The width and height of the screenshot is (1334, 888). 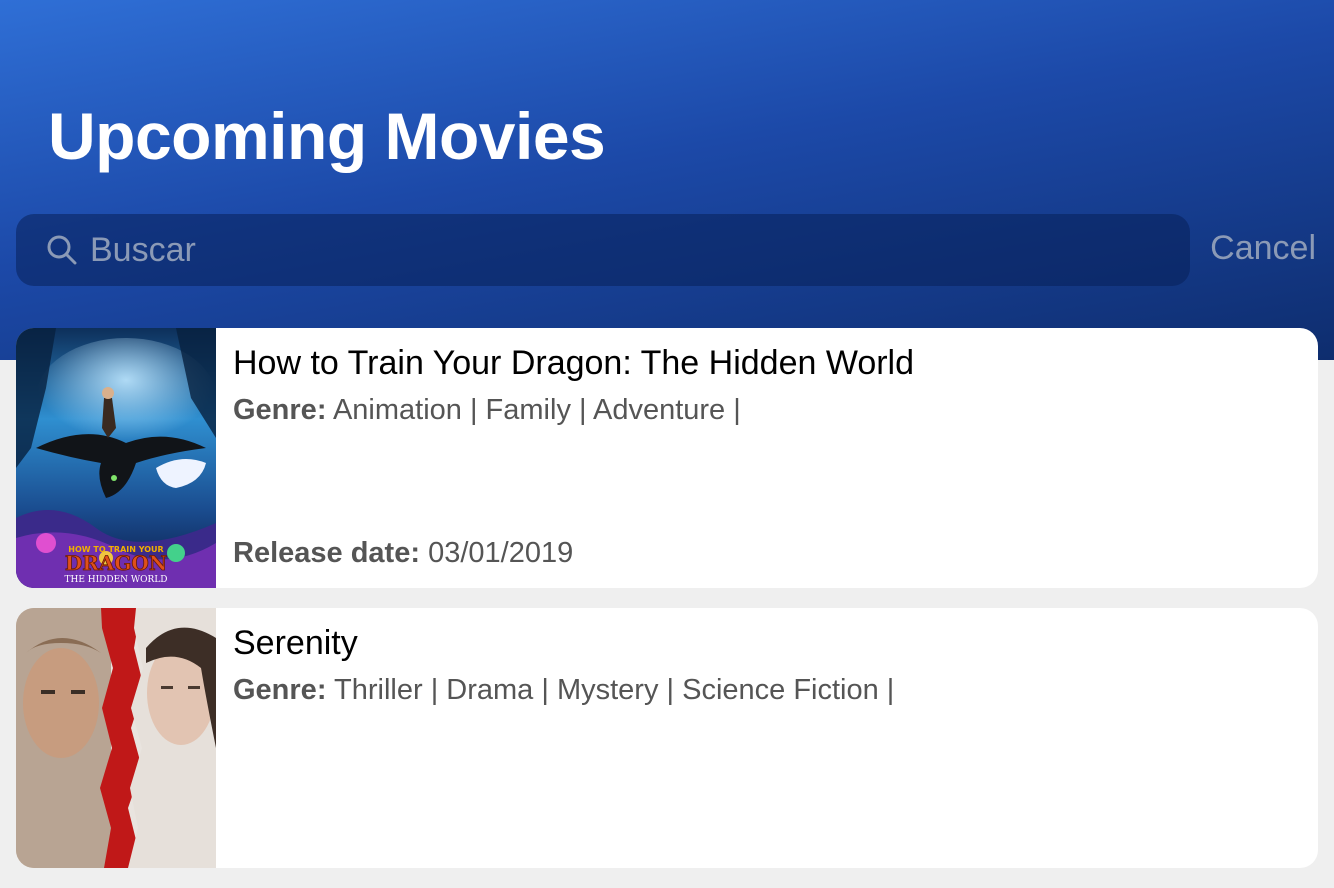 I want to click on search-bar, so click(x=603, y=250).